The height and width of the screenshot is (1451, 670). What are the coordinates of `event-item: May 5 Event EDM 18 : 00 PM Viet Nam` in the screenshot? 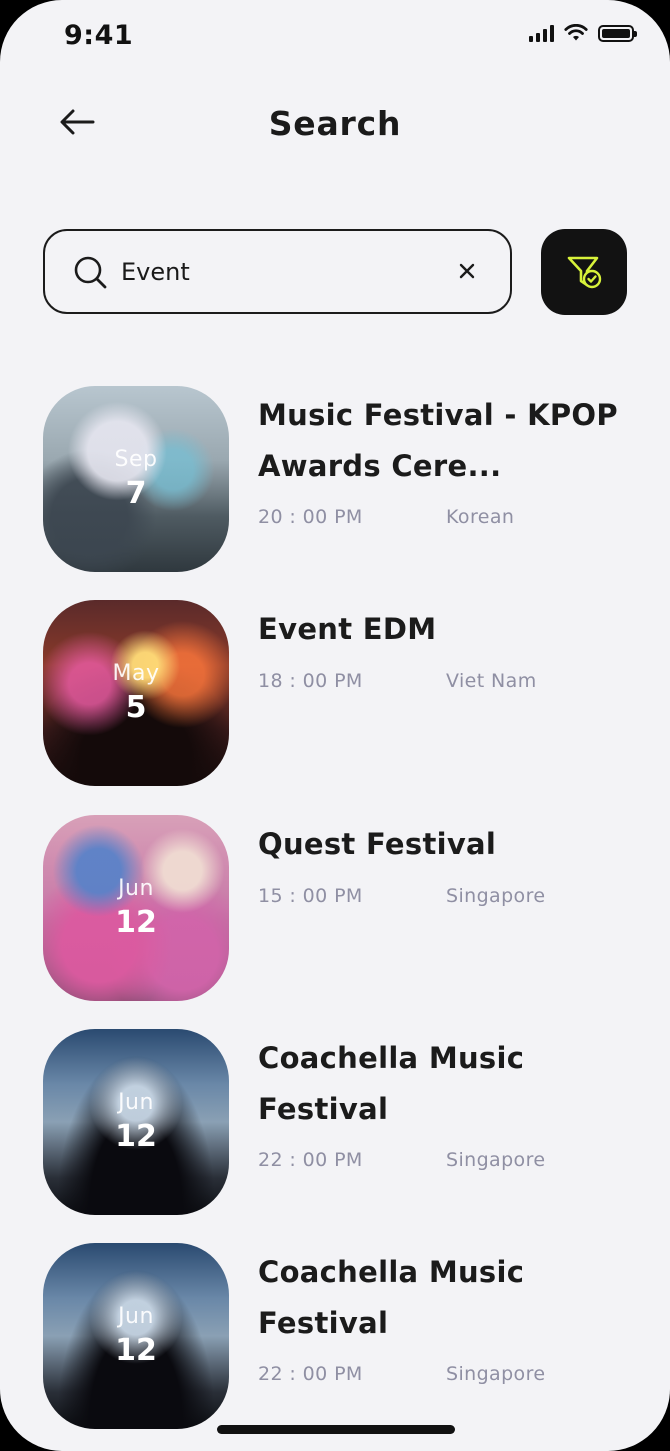 It's located at (343, 693).